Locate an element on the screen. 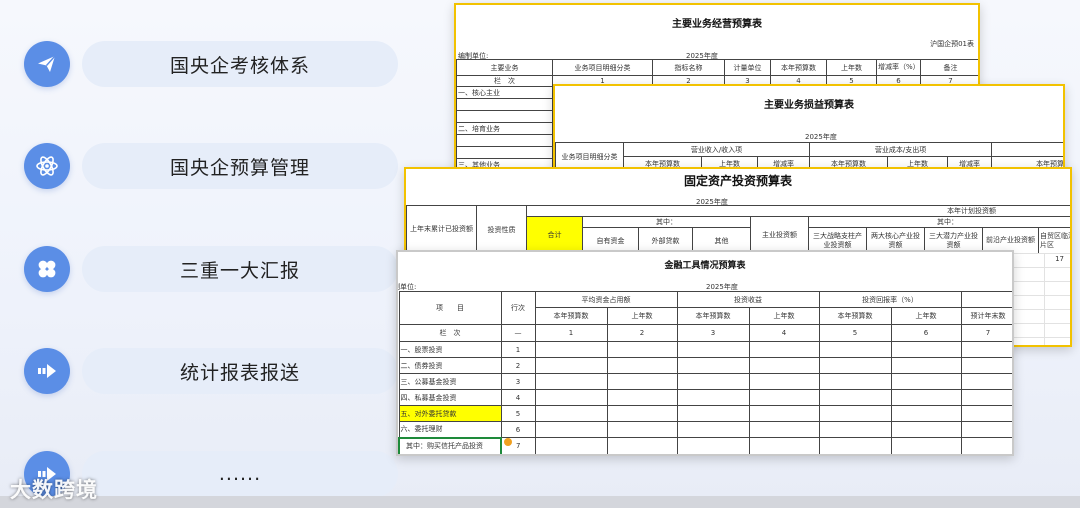  group-header: 本年计划投资额 is located at coordinates (797, 211).